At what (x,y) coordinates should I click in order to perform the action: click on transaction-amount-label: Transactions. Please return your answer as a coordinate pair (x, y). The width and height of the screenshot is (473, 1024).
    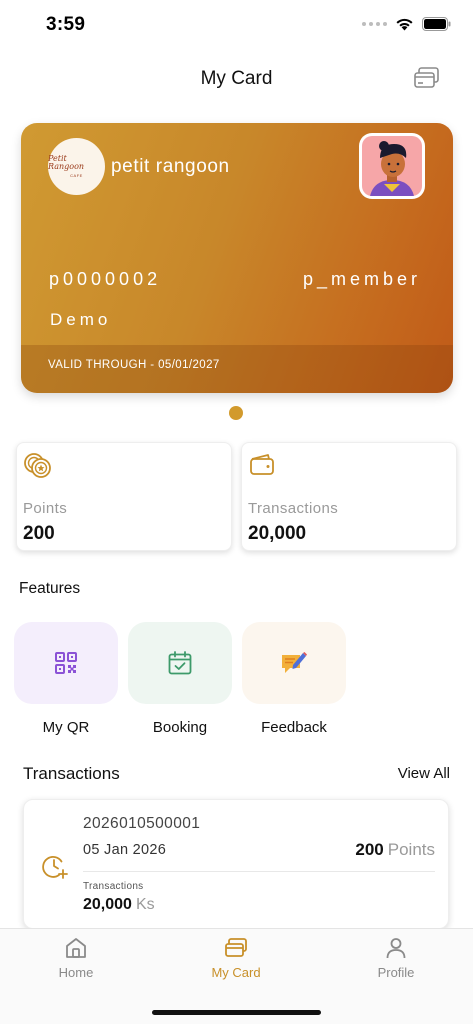
    Looking at the image, I should click on (113, 886).